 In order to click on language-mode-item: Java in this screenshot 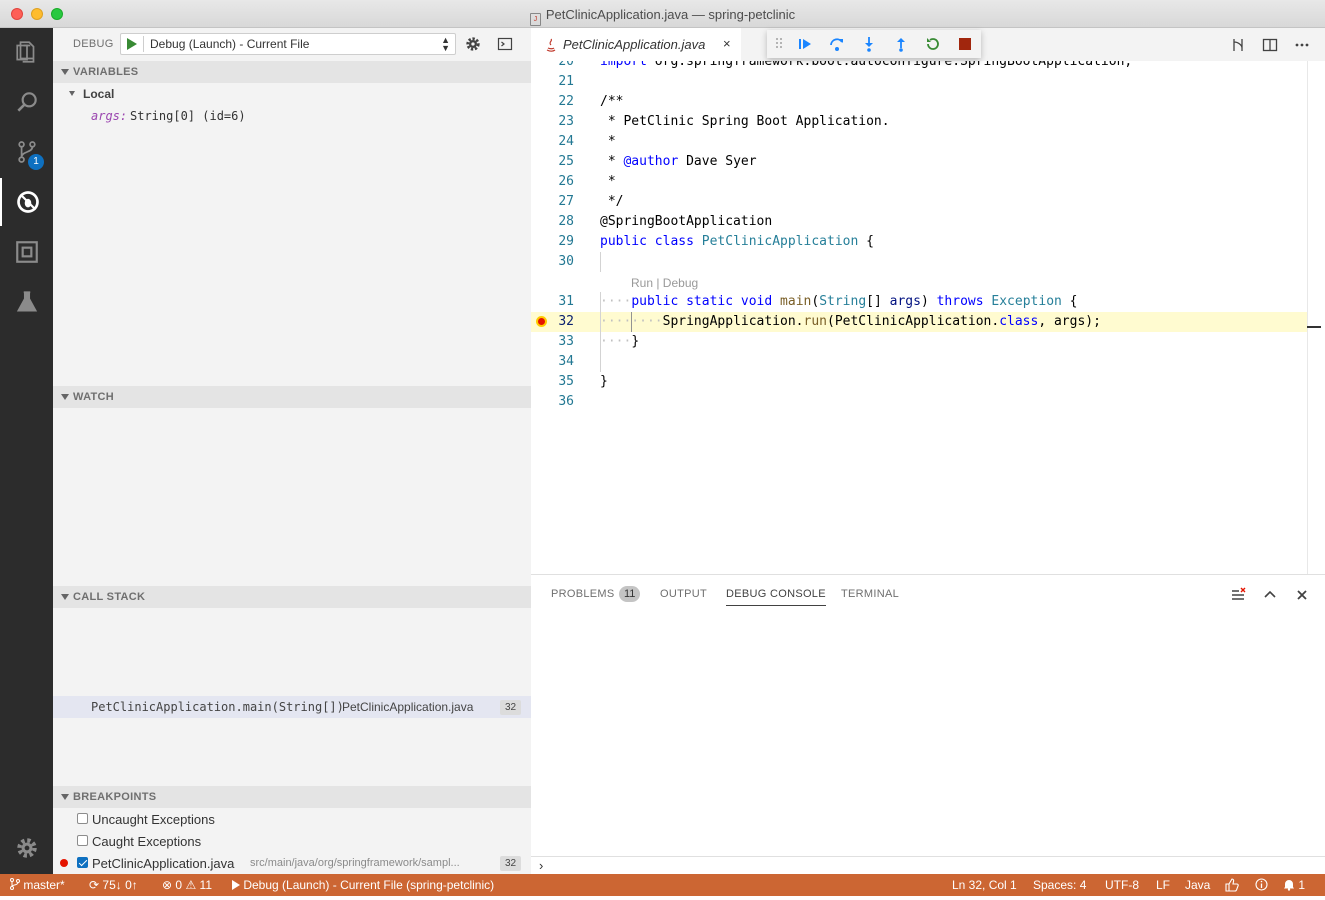, I will do `click(1197, 885)`.